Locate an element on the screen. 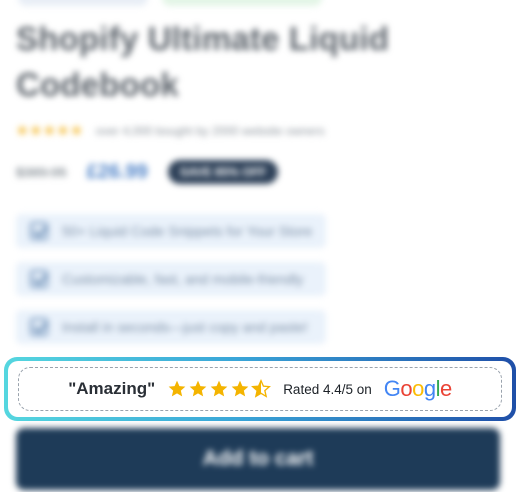 This screenshot has height=492, width=518. top-chips is located at coordinates (170, 3).